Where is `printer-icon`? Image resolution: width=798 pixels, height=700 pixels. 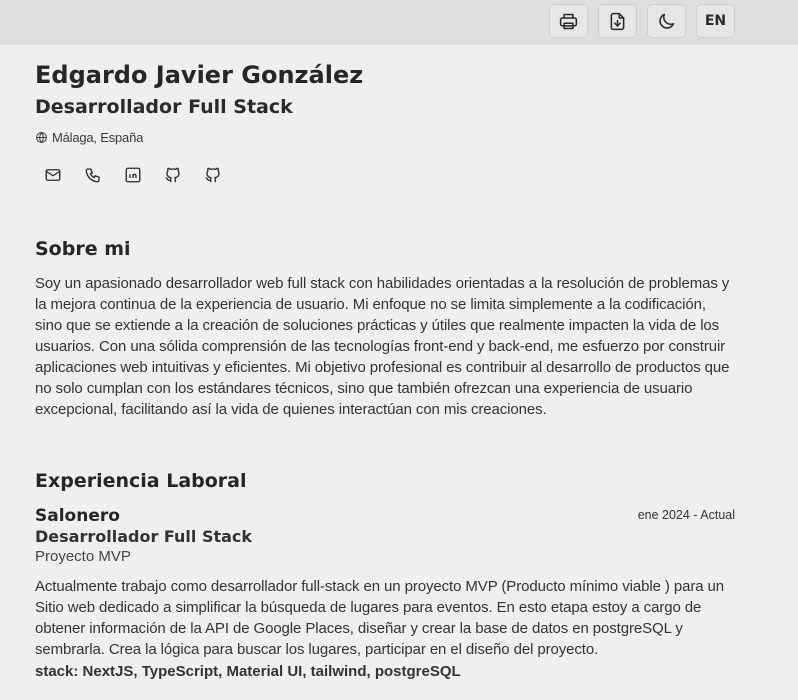
printer-icon is located at coordinates (568, 21).